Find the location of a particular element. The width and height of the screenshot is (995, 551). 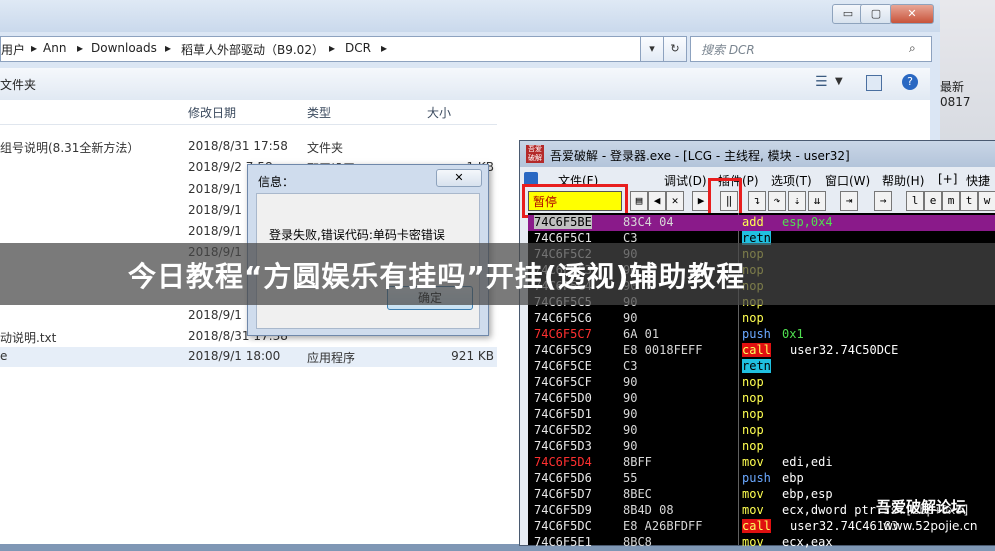

disasm-operands: esp,0x4 is located at coordinates (807, 222).